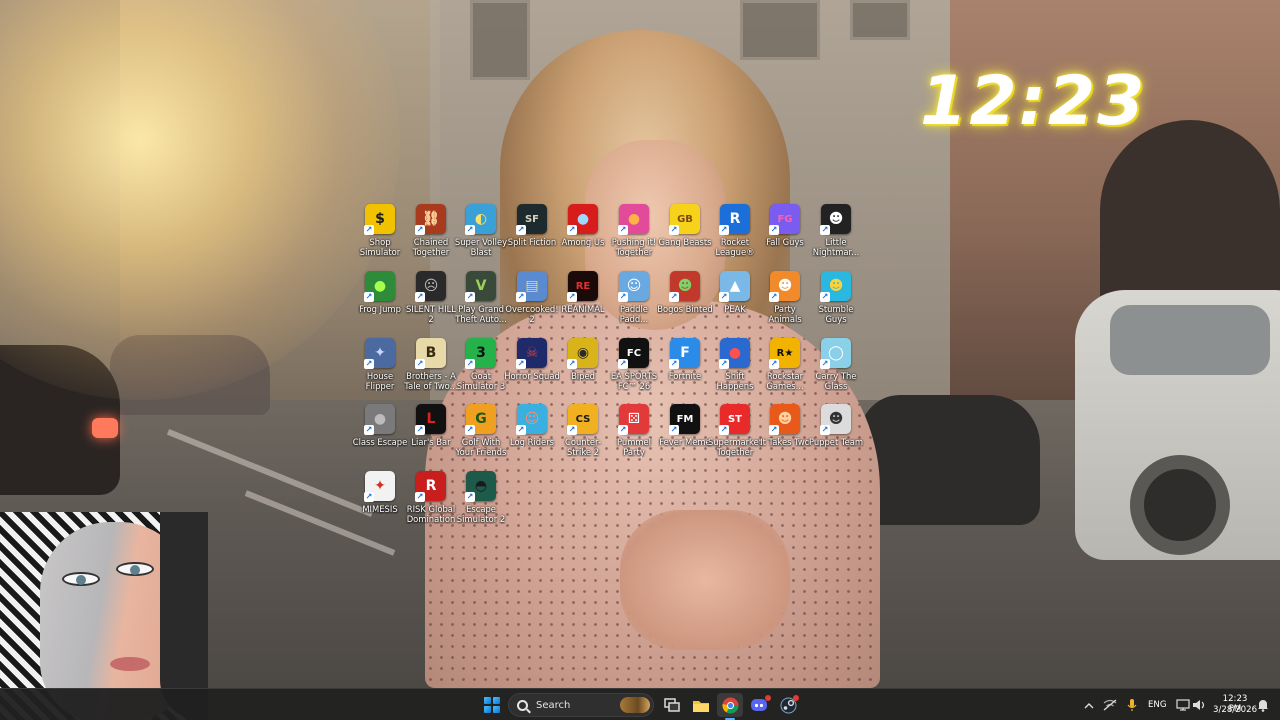 This screenshot has width=1280, height=720. I want to click on task-view-button, so click(672, 705).